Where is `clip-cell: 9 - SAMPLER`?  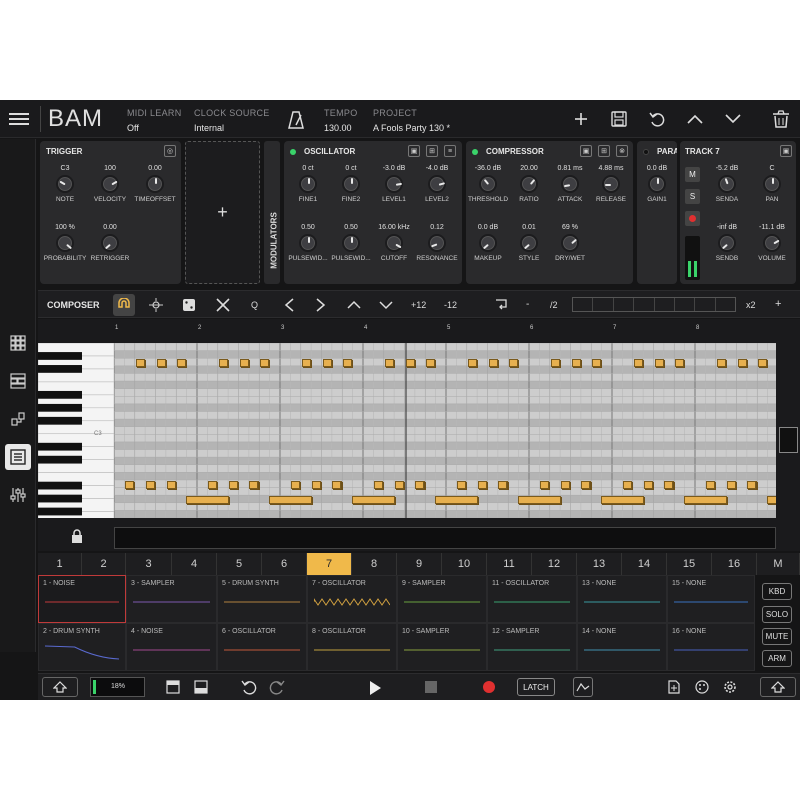
clip-cell: 9 - SAMPLER is located at coordinates (442, 599).